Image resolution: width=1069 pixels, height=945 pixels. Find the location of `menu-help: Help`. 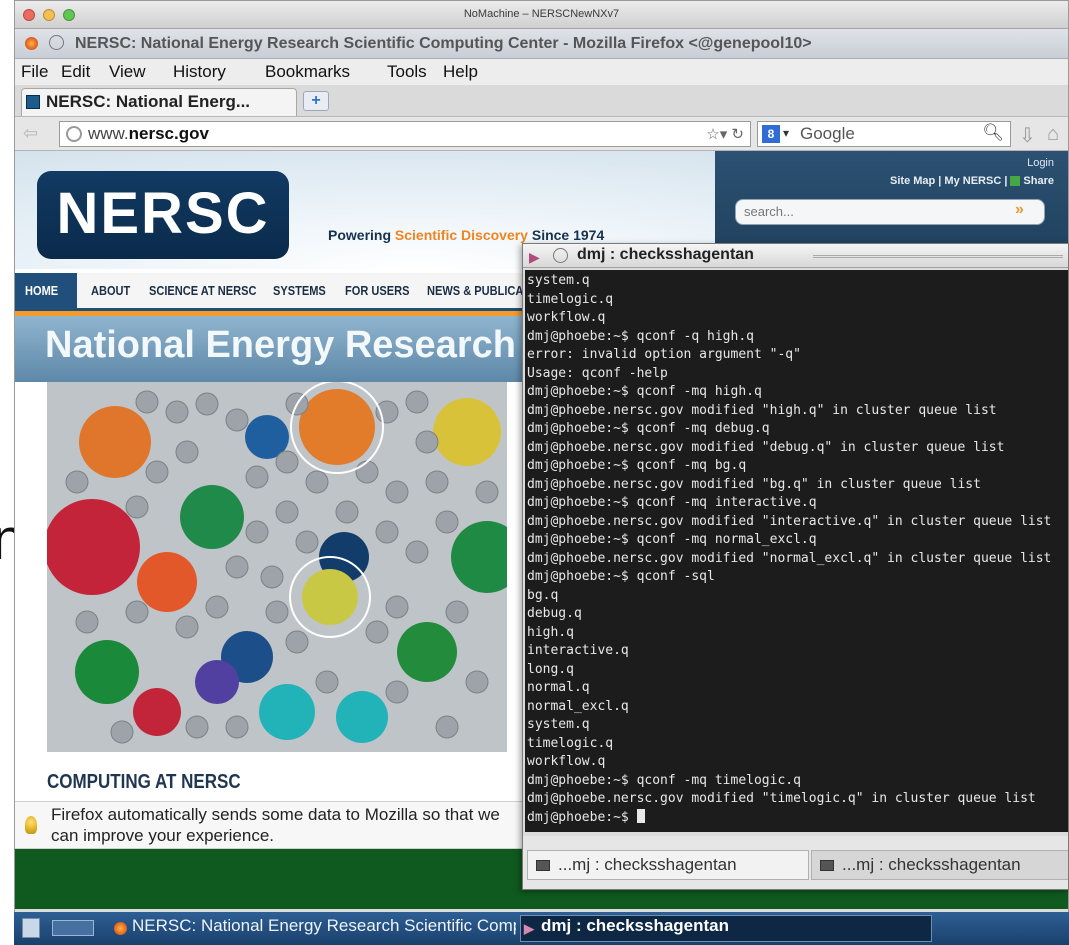

menu-help: Help is located at coordinates (460, 72).